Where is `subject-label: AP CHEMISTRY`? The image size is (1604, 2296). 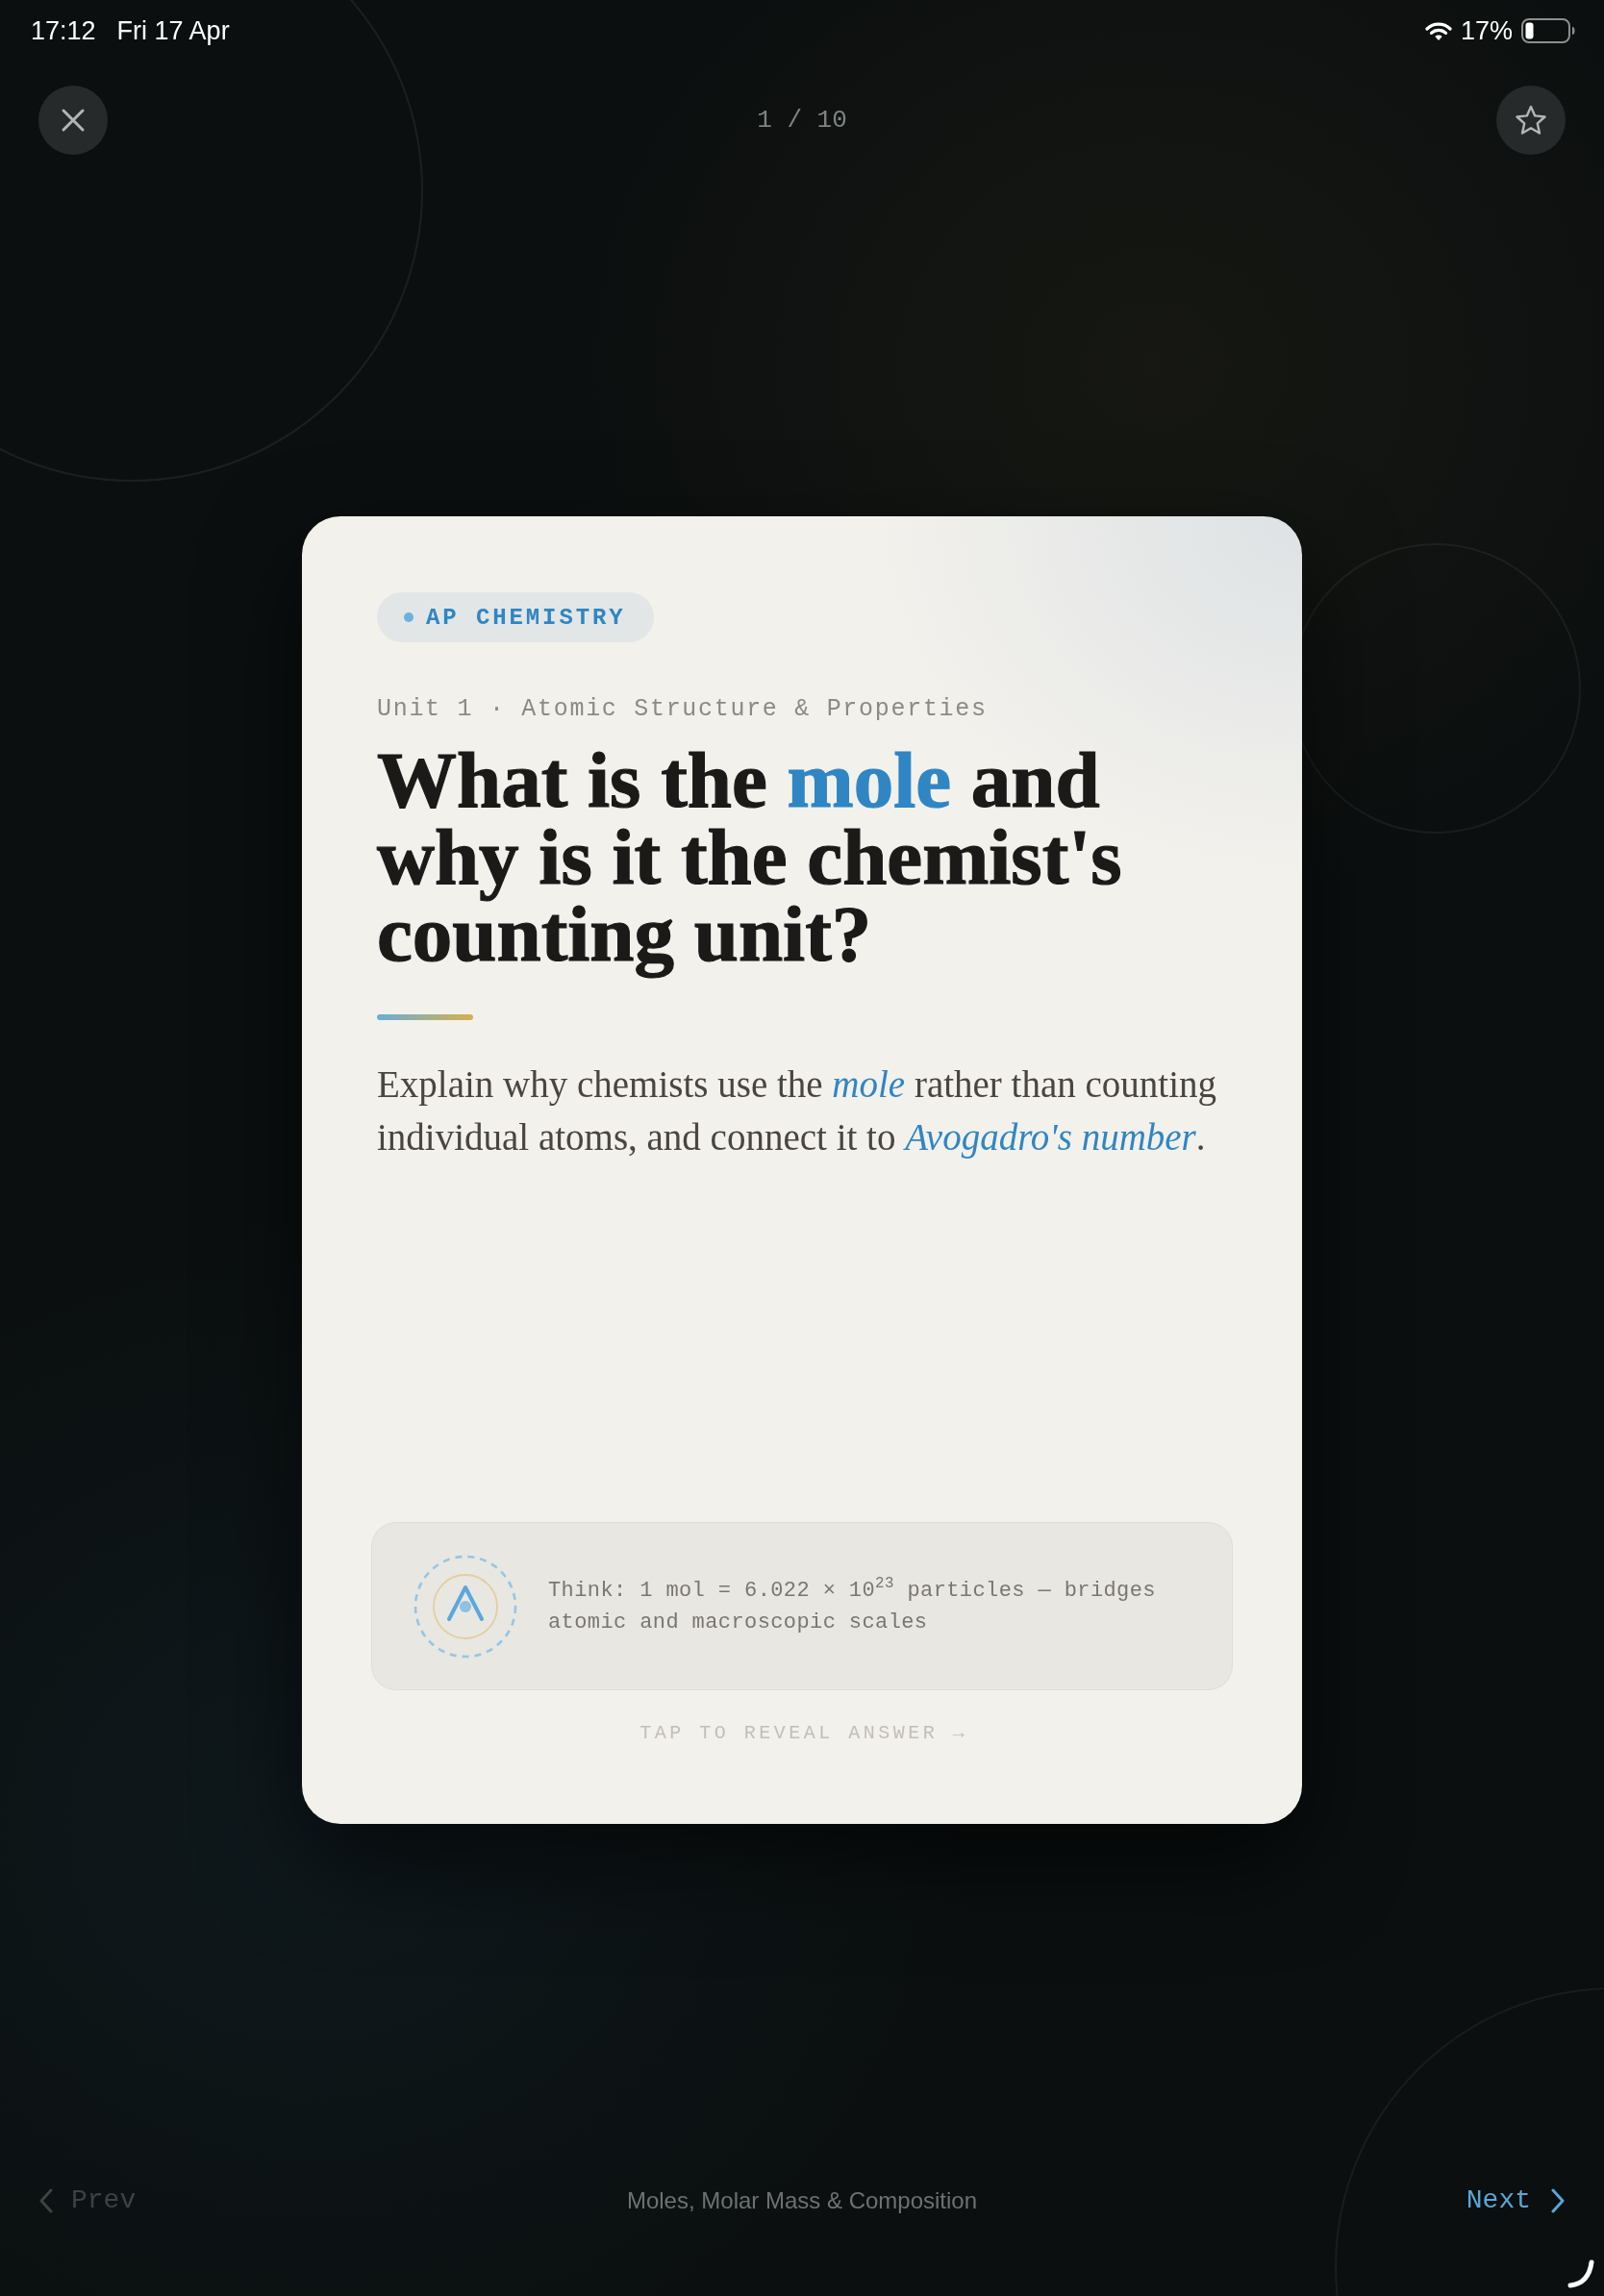
subject-label: AP CHEMISTRY is located at coordinates (526, 617).